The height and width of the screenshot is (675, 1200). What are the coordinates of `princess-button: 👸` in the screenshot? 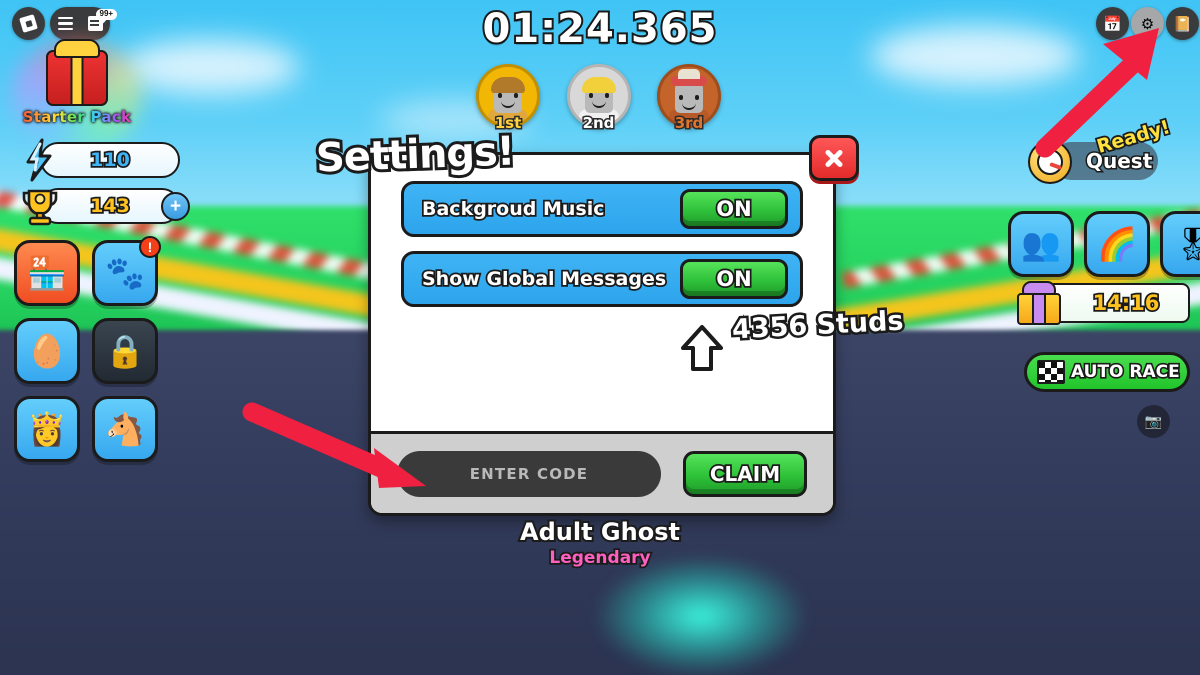 It's located at (47, 429).